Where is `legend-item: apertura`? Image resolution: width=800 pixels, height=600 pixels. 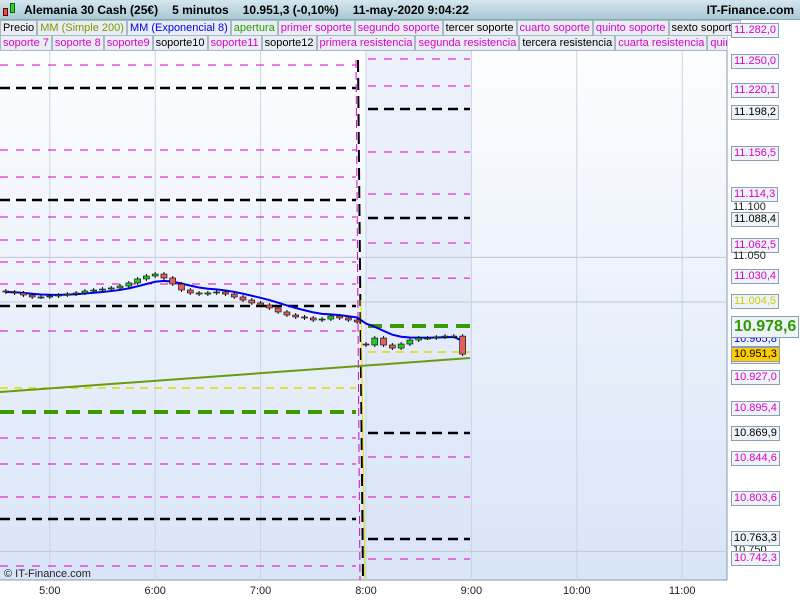 legend-item: apertura is located at coordinates (254, 28).